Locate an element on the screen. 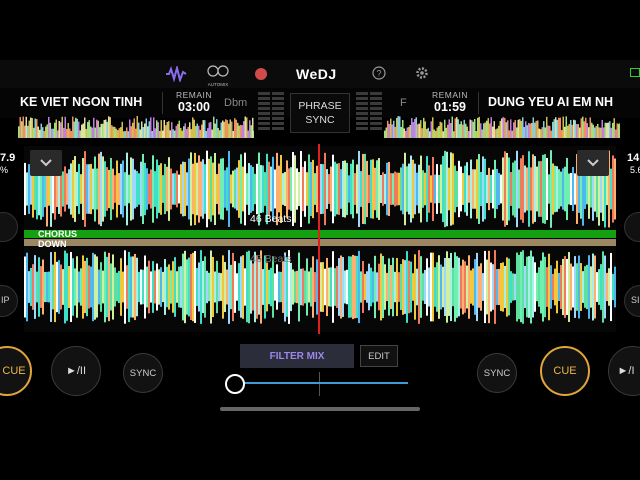 This screenshot has height=480, width=640. deck-left-expand-button is located at coordinates (46, 163).